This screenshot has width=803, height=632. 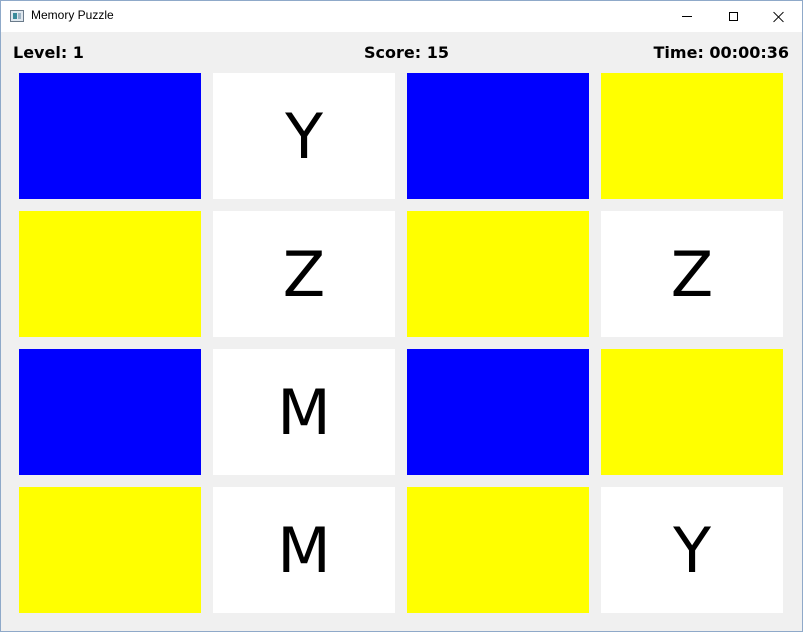 I want to click on level-label: Level: 1, so click(x=48, y=52).